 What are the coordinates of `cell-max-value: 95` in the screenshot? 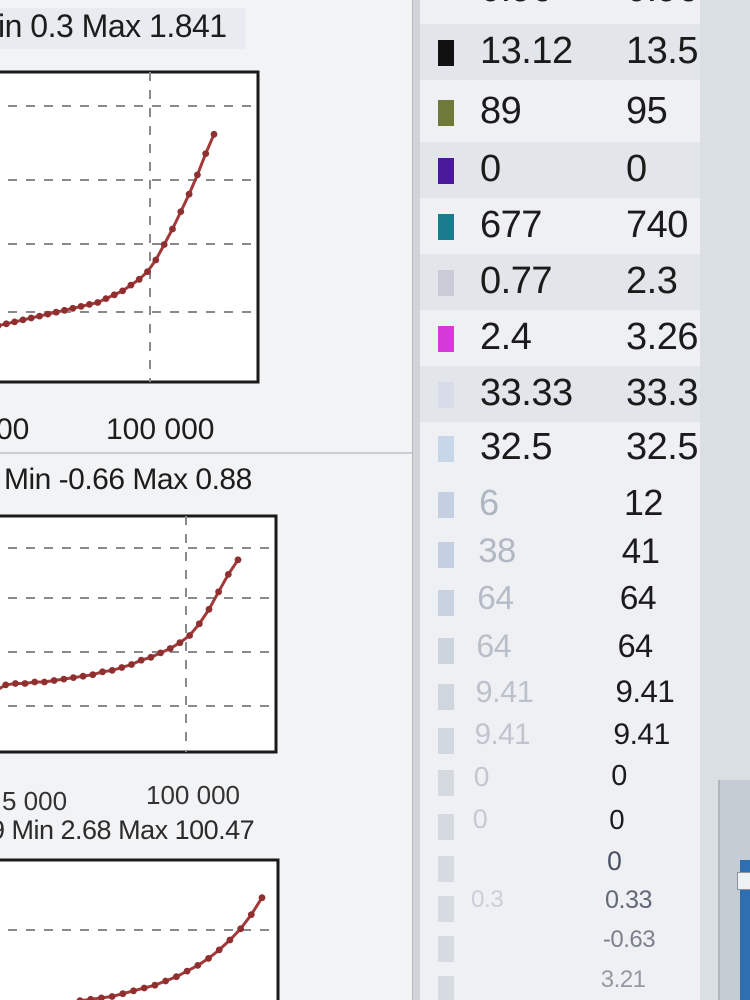 It's located at (647, 111).